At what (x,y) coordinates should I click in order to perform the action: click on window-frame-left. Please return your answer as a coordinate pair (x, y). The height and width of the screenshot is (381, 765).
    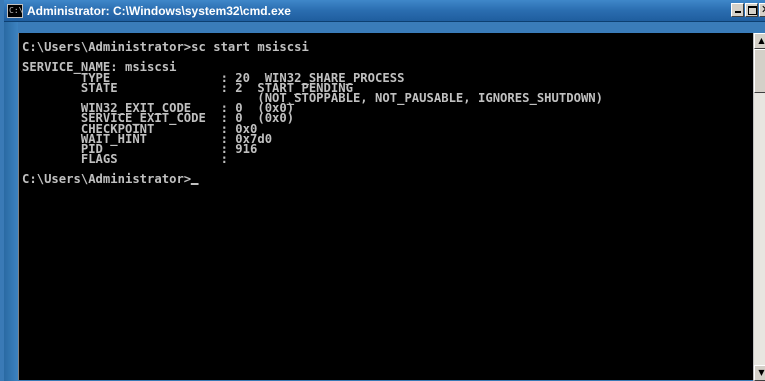
    Looking at the image, I should click on (11, 201).